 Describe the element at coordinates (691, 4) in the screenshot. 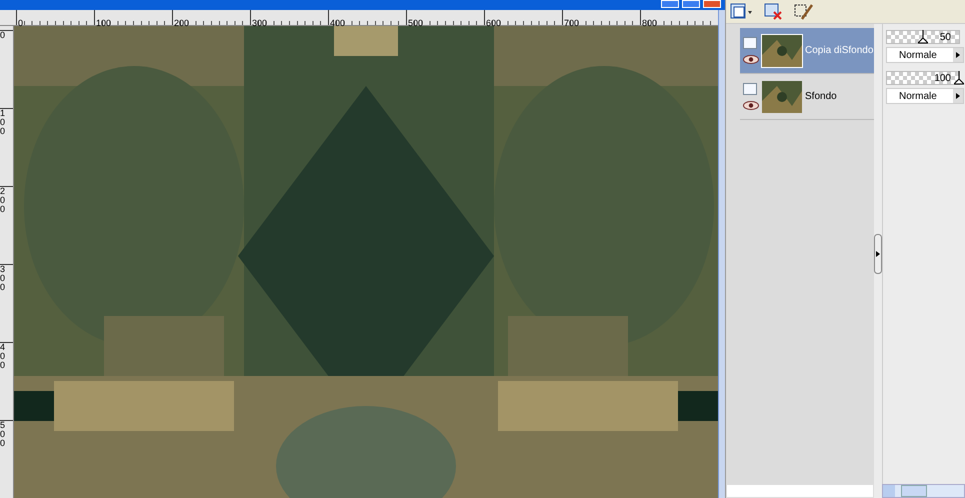

I see `window-buttons-drawing` at that location.